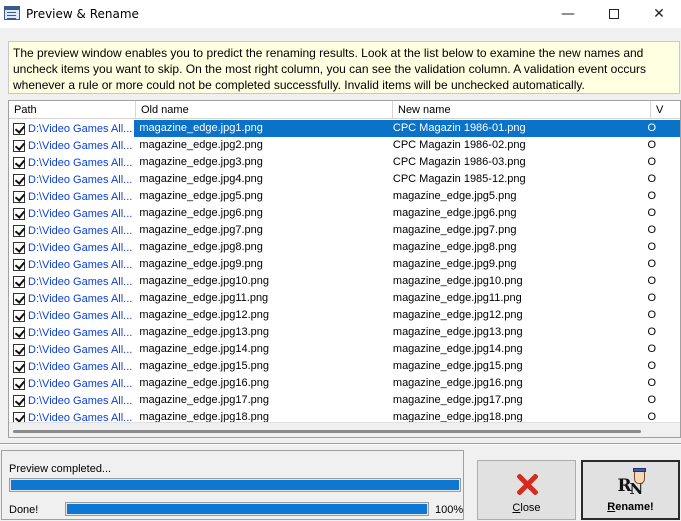 The image size is (681, 521). What do you see at coordinates (201, 196) in the screenshot?
I see `old-name-cell: magazine_edge.jpg5.png` at bounding box center [201, 196].